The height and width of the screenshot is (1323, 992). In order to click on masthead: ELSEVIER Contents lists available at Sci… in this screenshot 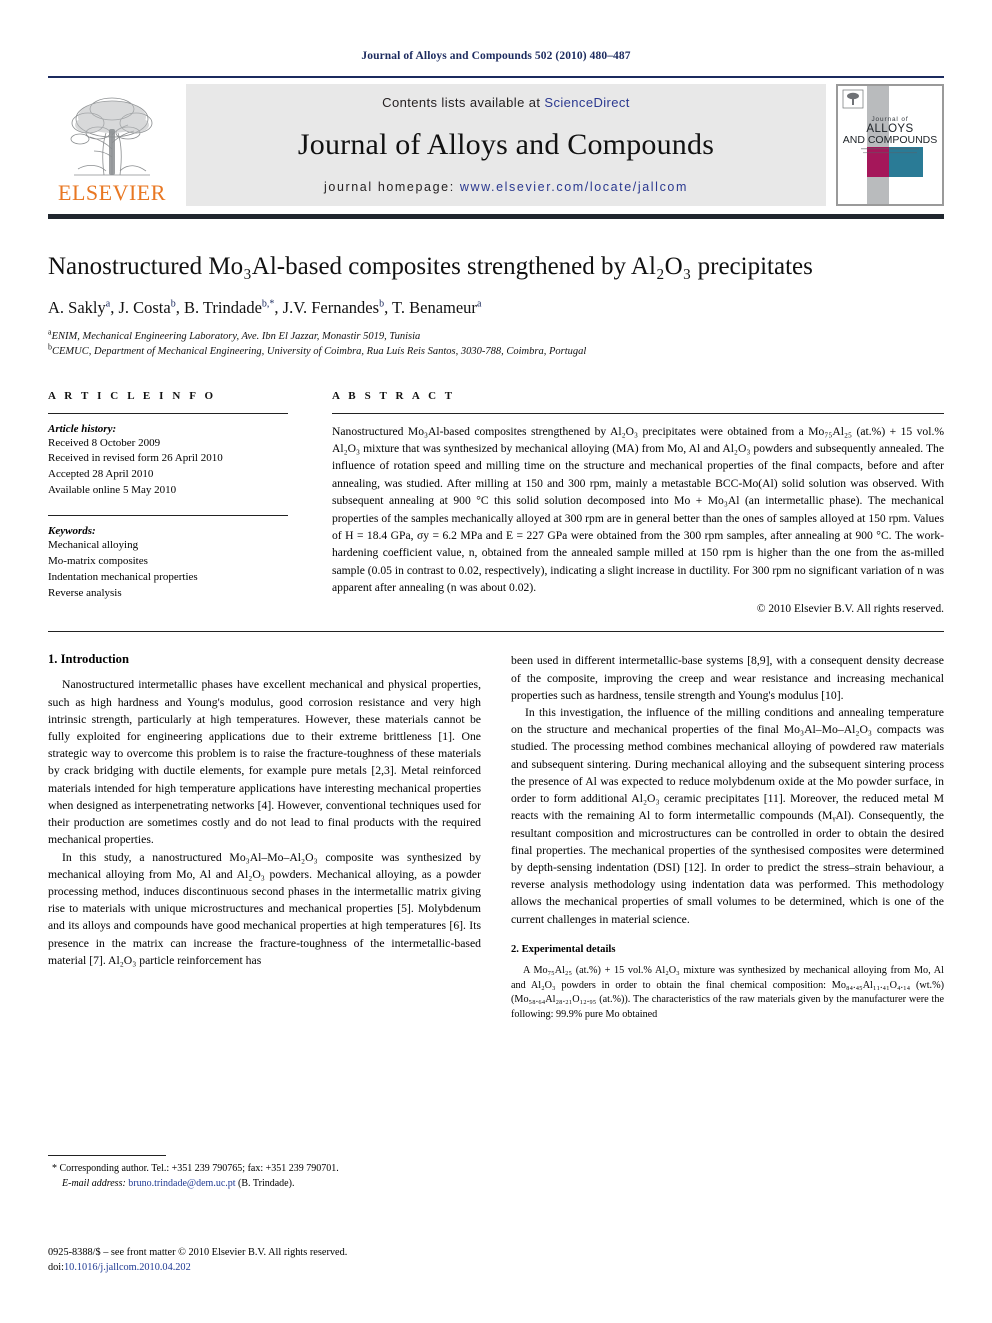, I will do `click(496, 145)`.